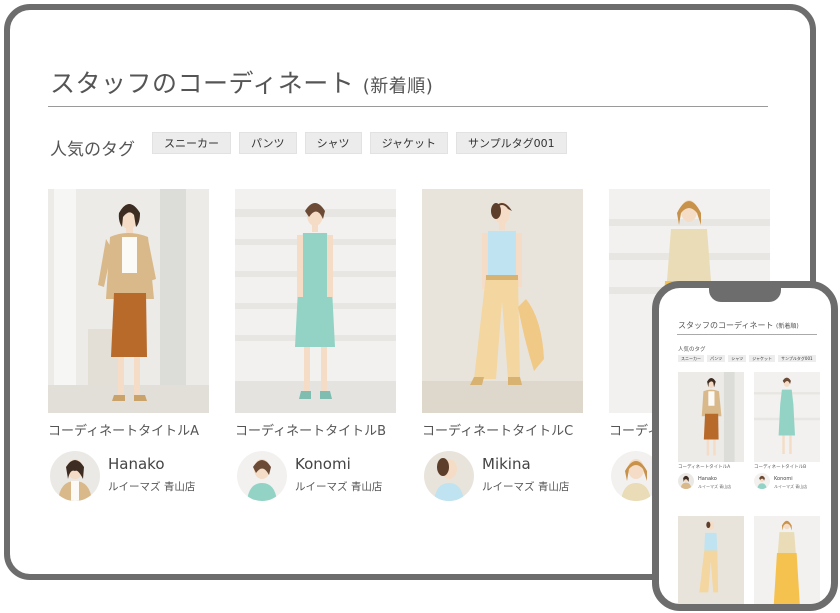 This screenshot has width=840, height=613. I want to click on phone-popular-tags: スニーカー パンツ シャツ ジャケット サンプルタグ001, so click(747, 358).